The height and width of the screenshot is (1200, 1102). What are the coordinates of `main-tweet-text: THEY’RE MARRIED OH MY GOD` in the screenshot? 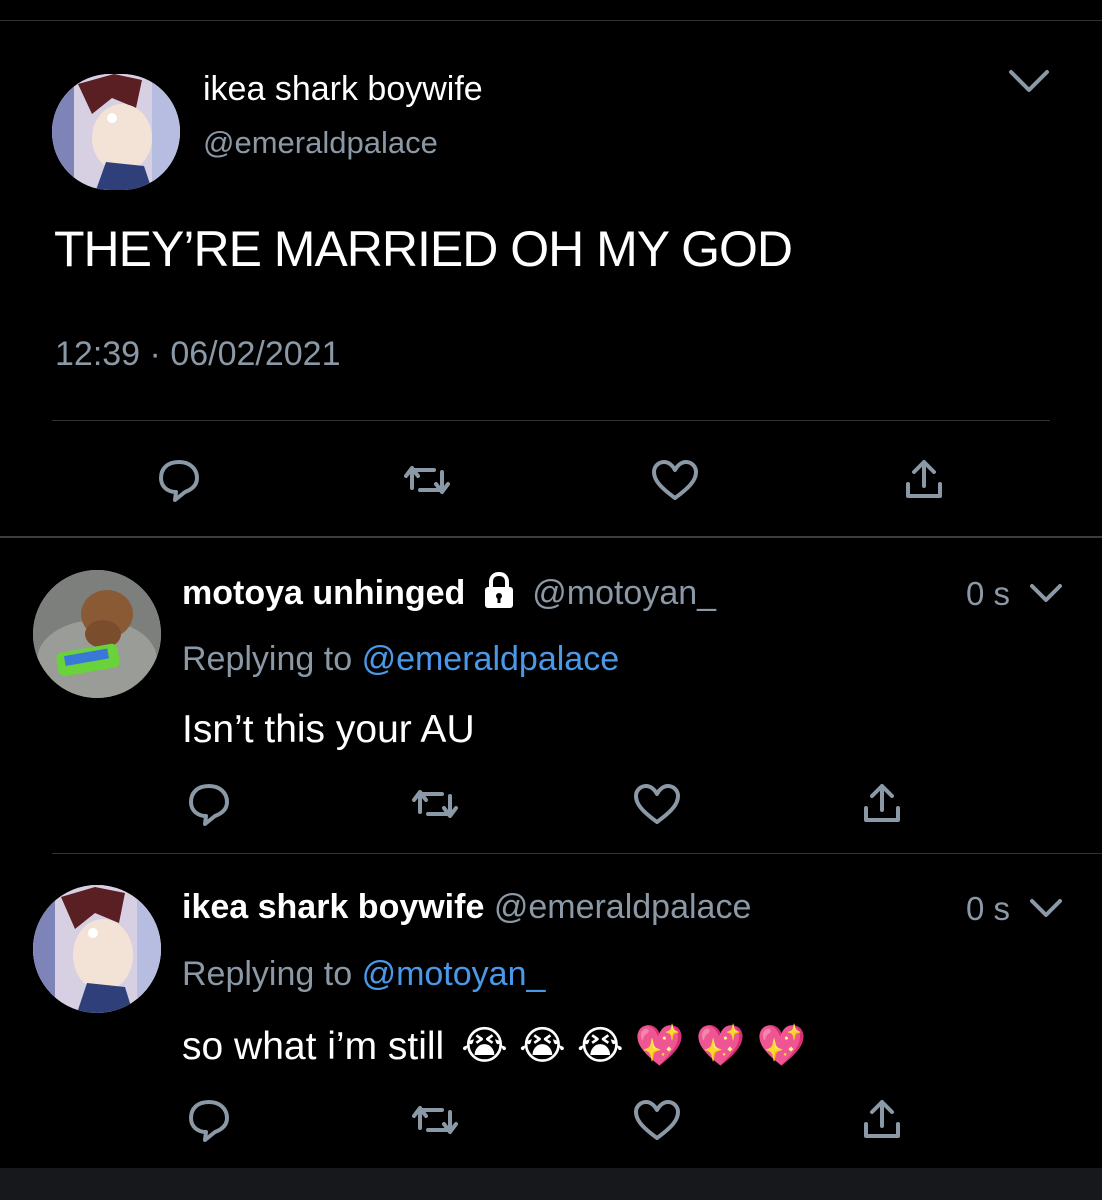 It's located at (423, 249).